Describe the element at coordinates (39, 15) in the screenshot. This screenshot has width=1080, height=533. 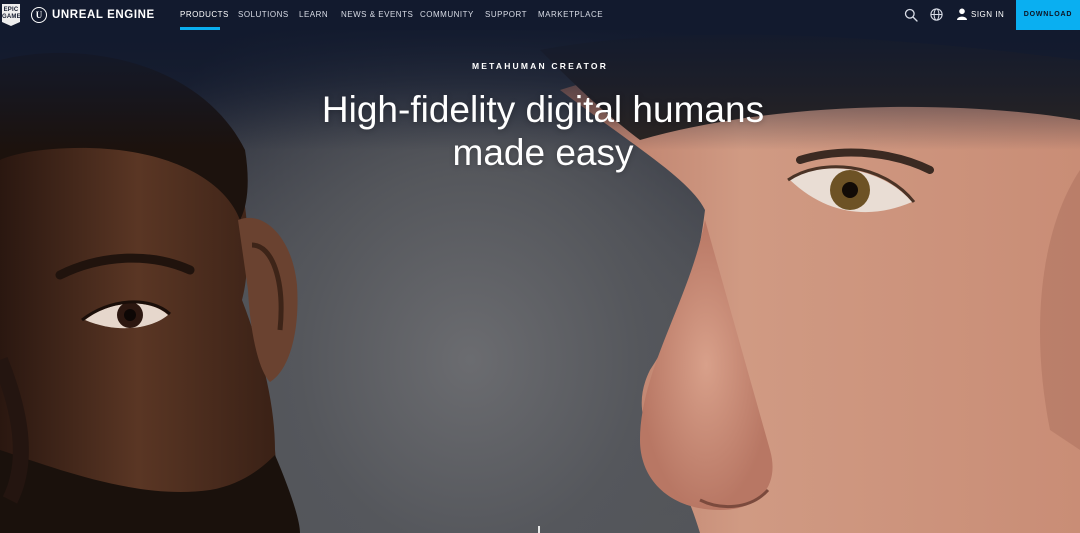
I see `unreal-engine-logo-icon: U` at that location.